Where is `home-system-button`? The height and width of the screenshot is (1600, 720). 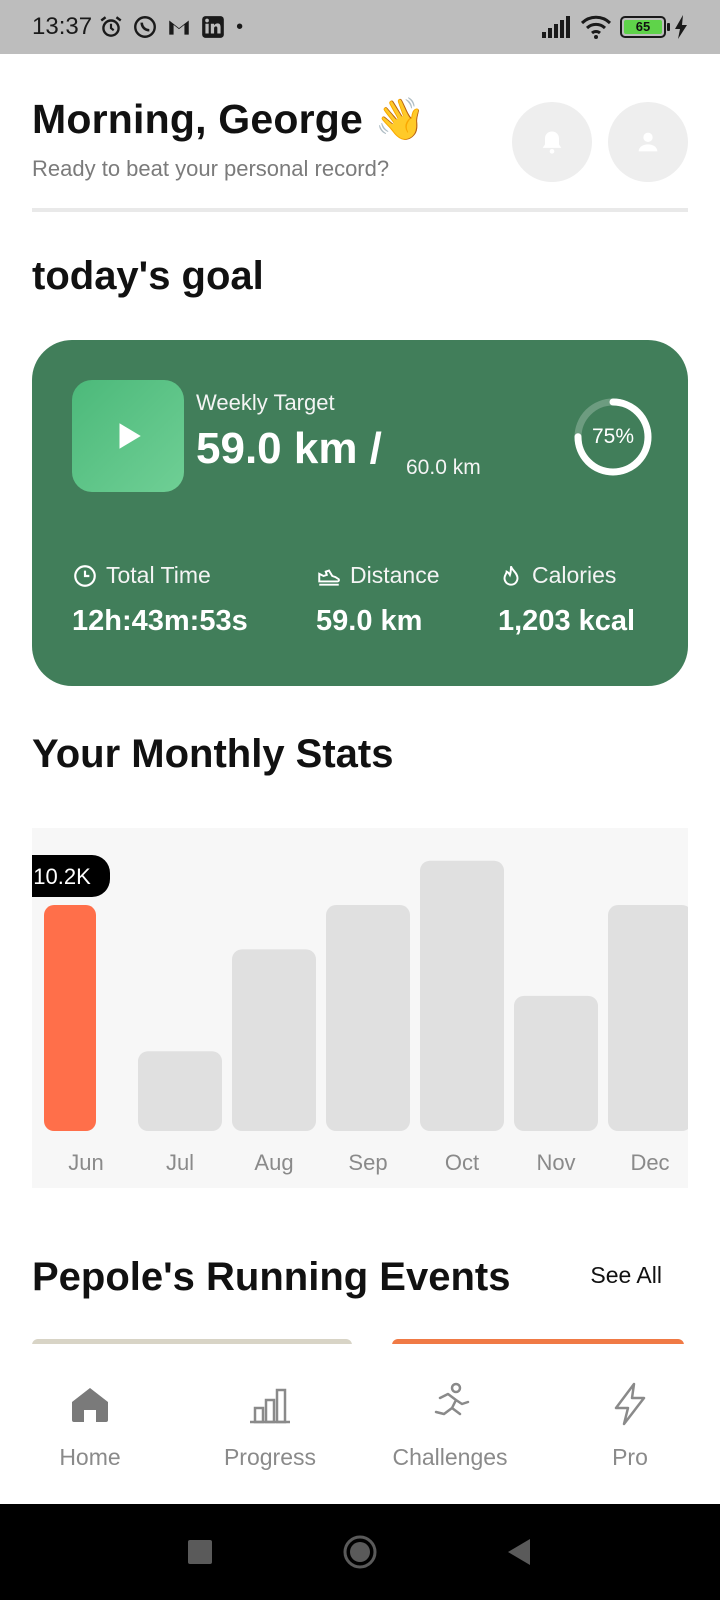 home-system-button is located at coordinates (360, 1552).